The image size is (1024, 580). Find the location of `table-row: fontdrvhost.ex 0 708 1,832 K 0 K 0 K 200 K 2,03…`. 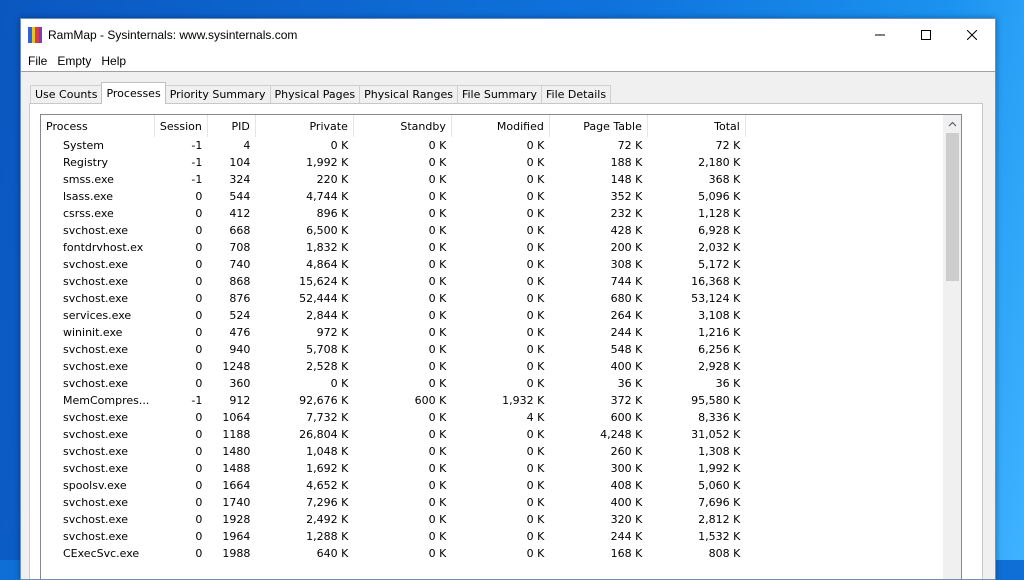

table-row: fontdrvhost.ex 0 708 1,832 K 0 K 0 K 200 K 2,03… is located at coordinates (393, 247).